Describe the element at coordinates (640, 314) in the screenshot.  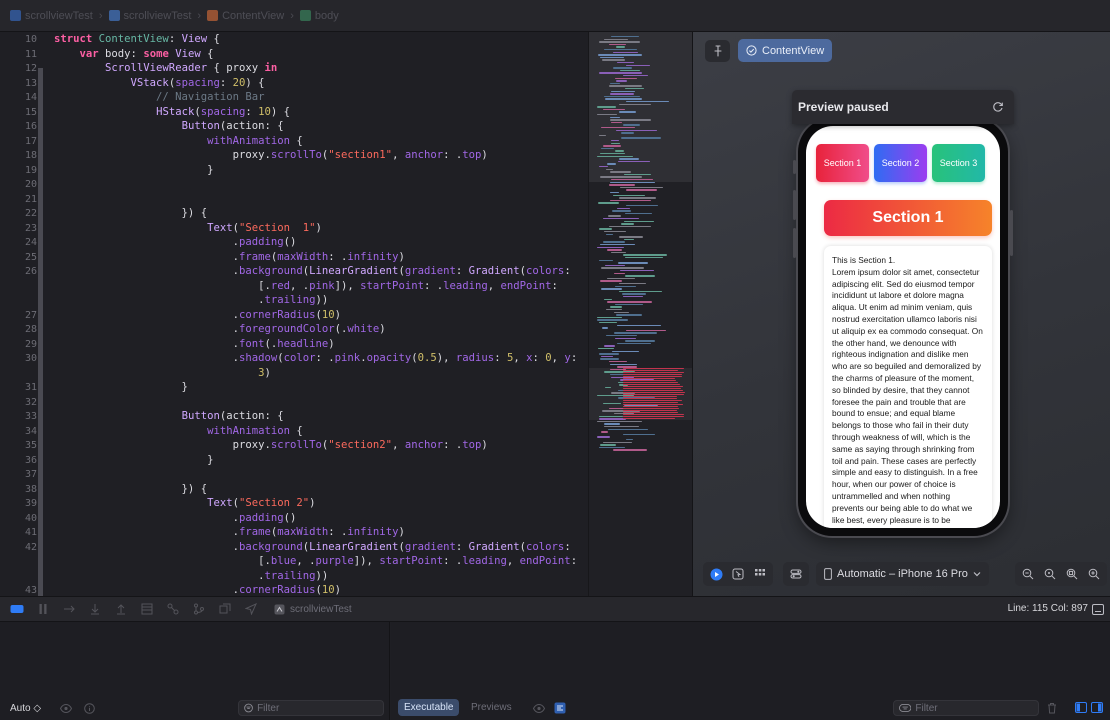
I see `minimap` at that location.